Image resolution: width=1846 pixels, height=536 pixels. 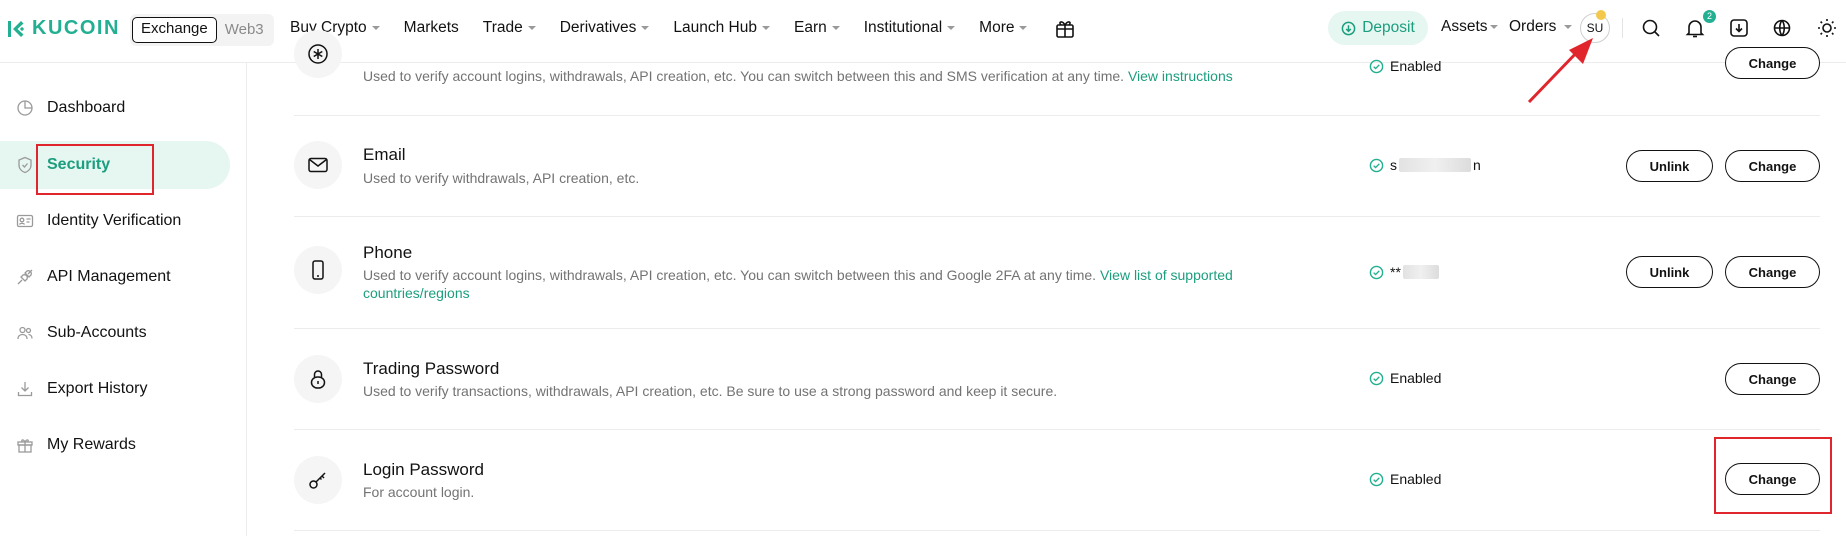 I want to click on notification-count-badge: 2, so click(x=1709, y=16).